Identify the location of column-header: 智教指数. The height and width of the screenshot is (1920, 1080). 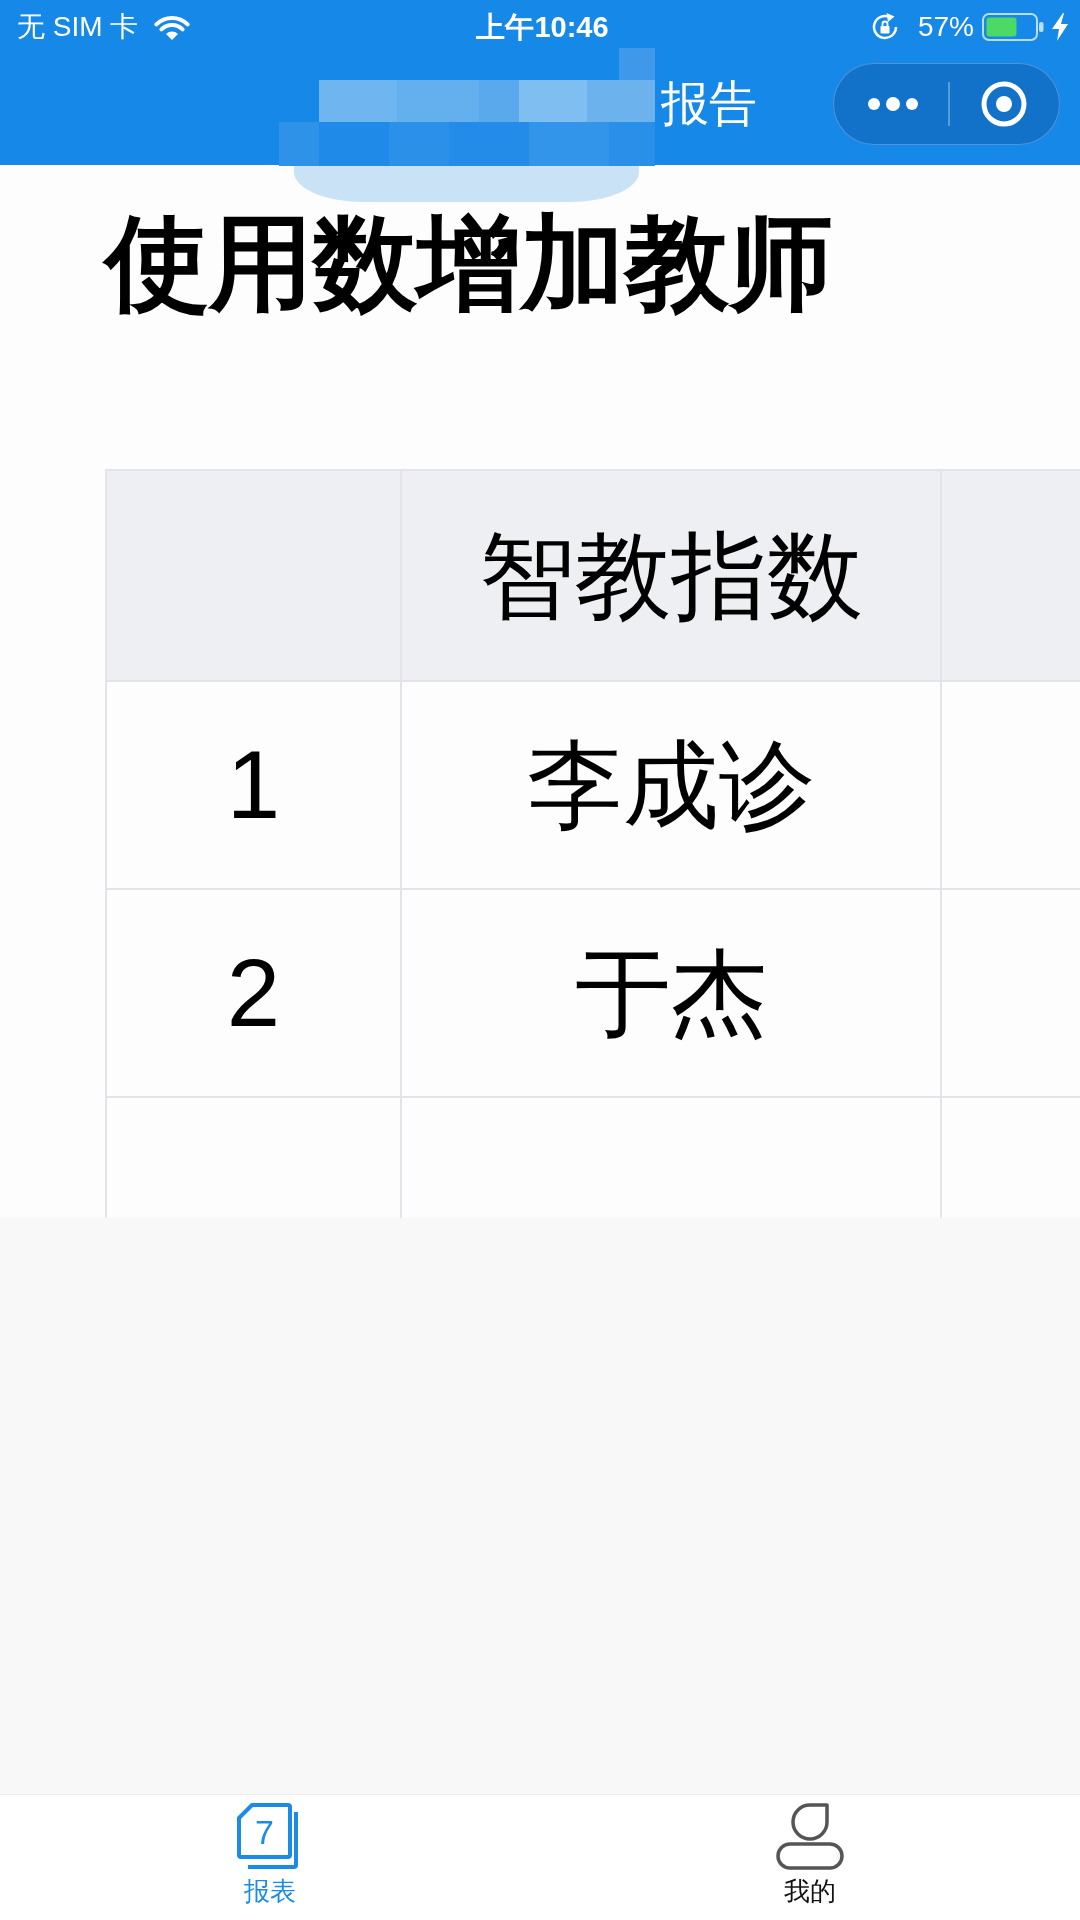
(672, 576).